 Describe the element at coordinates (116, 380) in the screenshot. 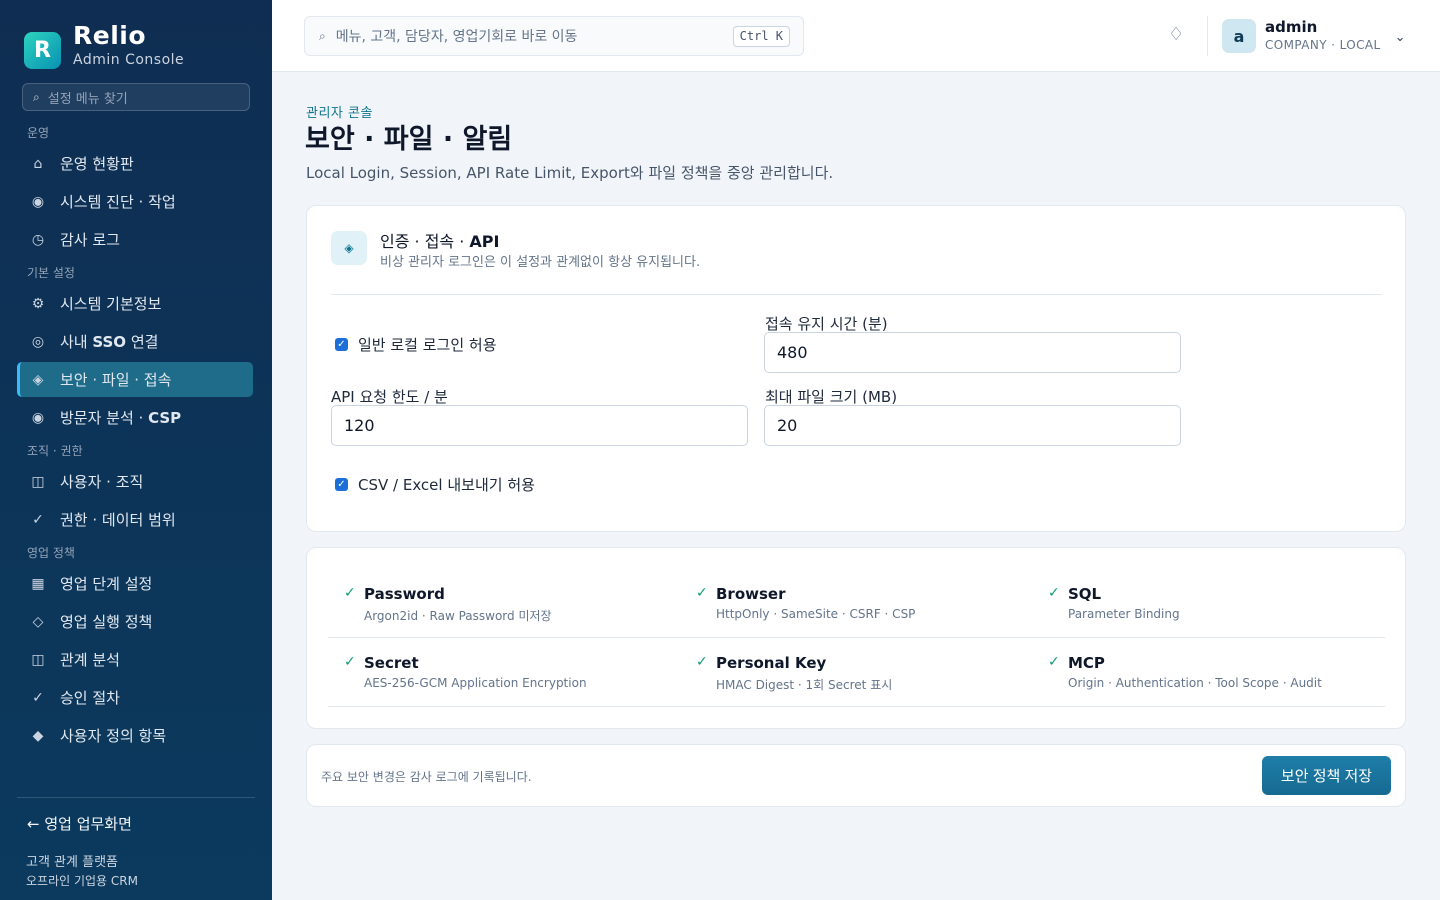

I see `sidebar-item-label: 보안 · 파일 · 접속` at that location.